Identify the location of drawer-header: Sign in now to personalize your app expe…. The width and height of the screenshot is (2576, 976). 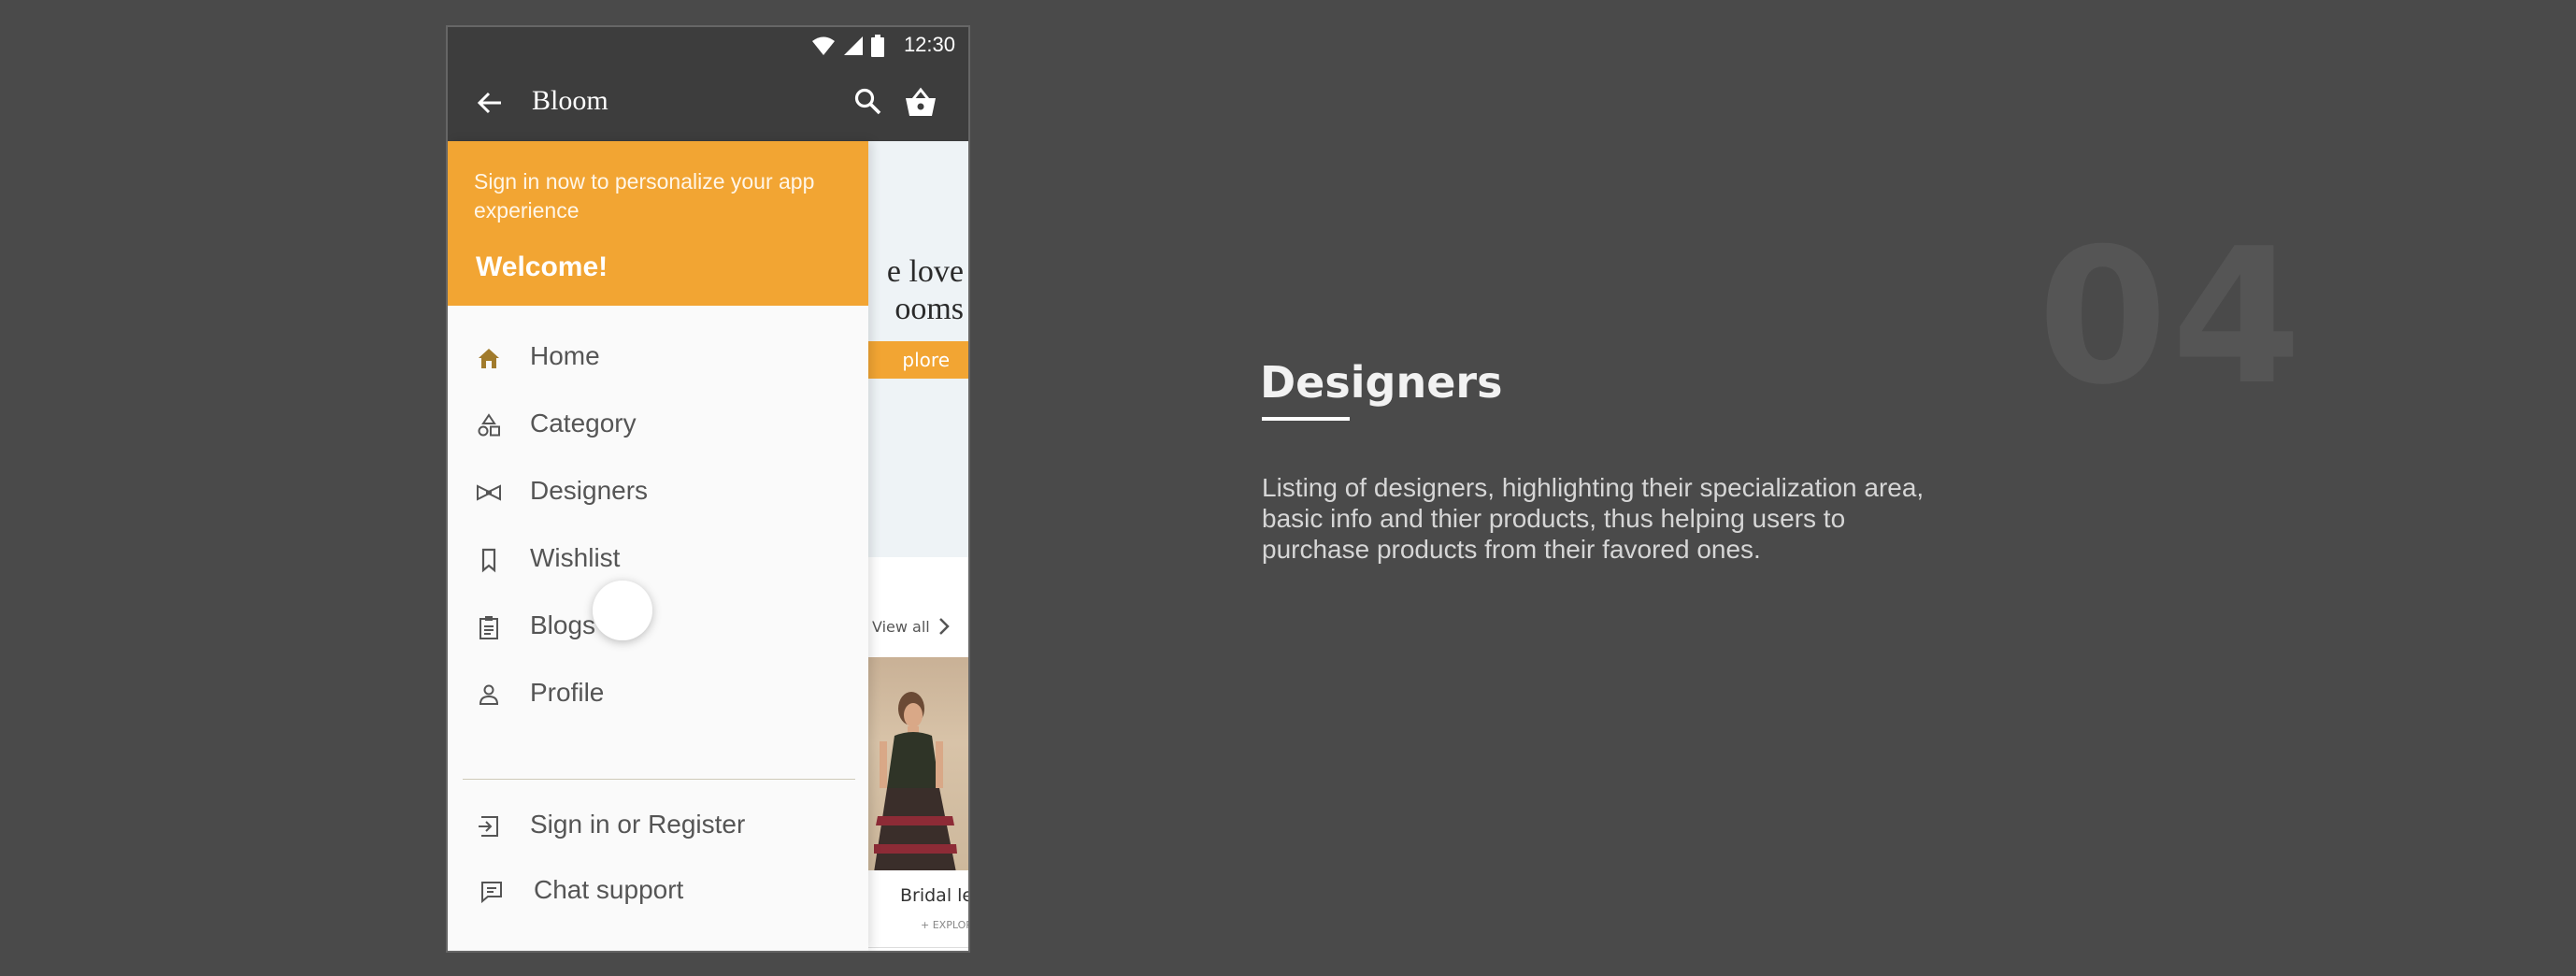
(658, 223).